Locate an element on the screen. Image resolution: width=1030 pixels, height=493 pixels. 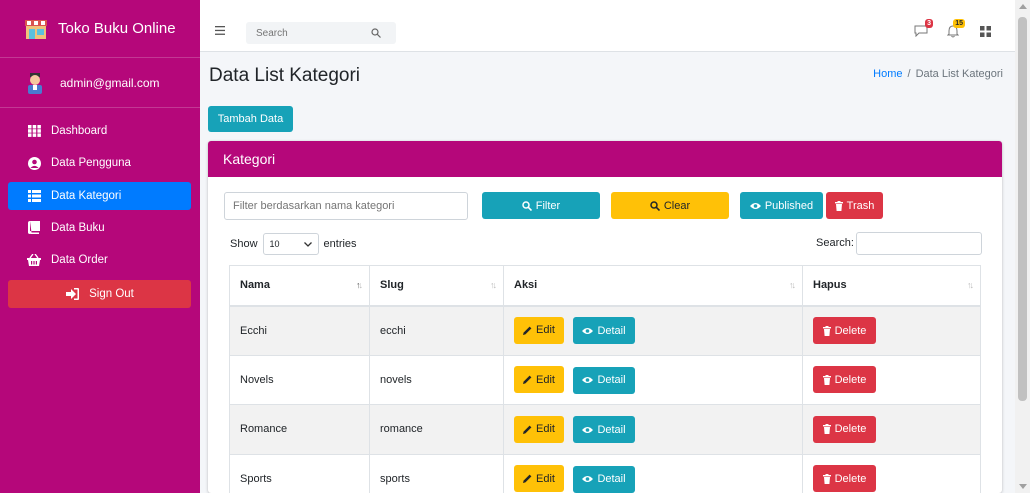
breadcrumb-current: Data List Kategori is located at coordinates (959, 74).